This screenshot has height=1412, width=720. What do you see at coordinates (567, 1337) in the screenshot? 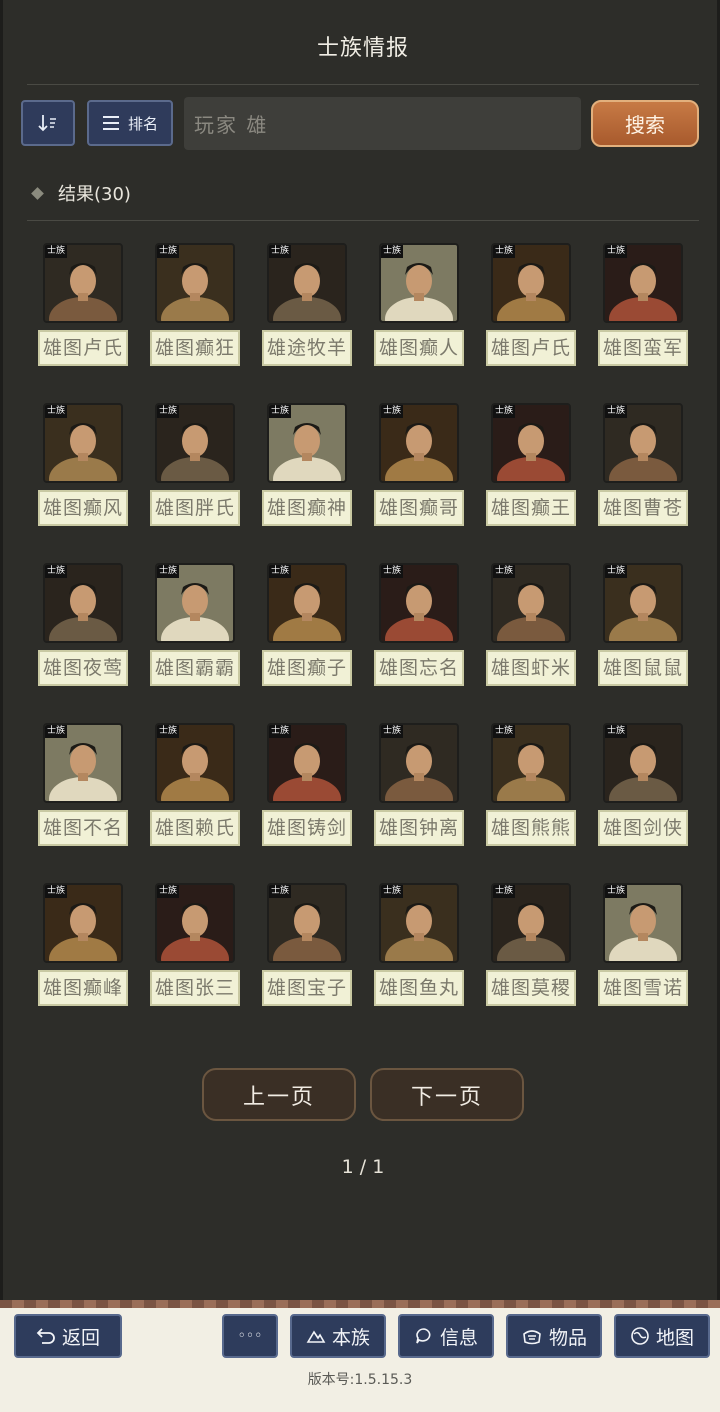
I see `items-label: 物品` at bounding box center [567, 1337].